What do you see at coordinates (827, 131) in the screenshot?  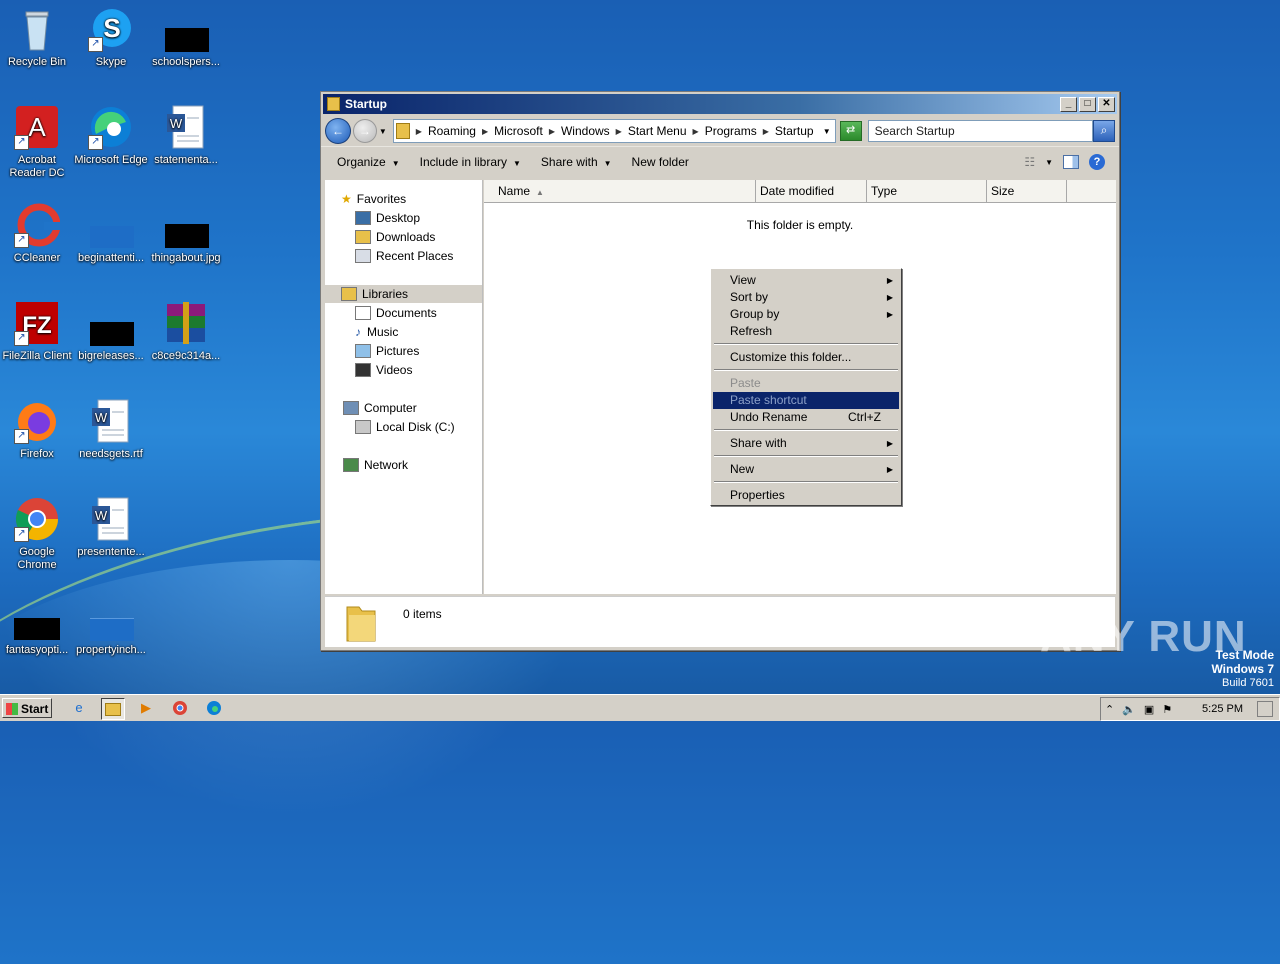 I see `address-dropdown-icon: ▼` at bounding box center [827, 131].